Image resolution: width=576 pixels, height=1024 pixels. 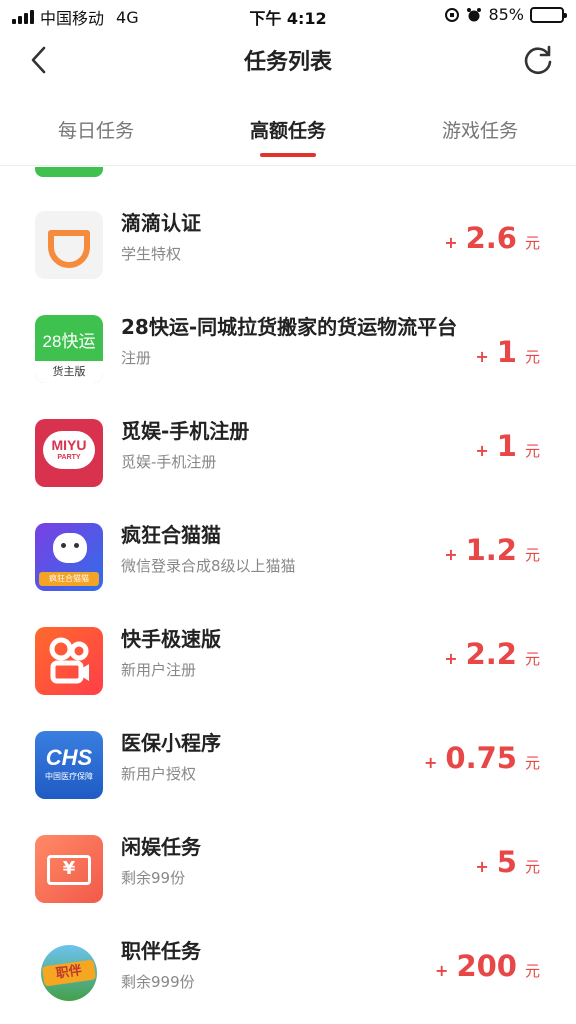 What do you see at coordinates (161, 951) in the screenshot?
I see `task-title: 职伴任务` at bounding box center [161, 951].